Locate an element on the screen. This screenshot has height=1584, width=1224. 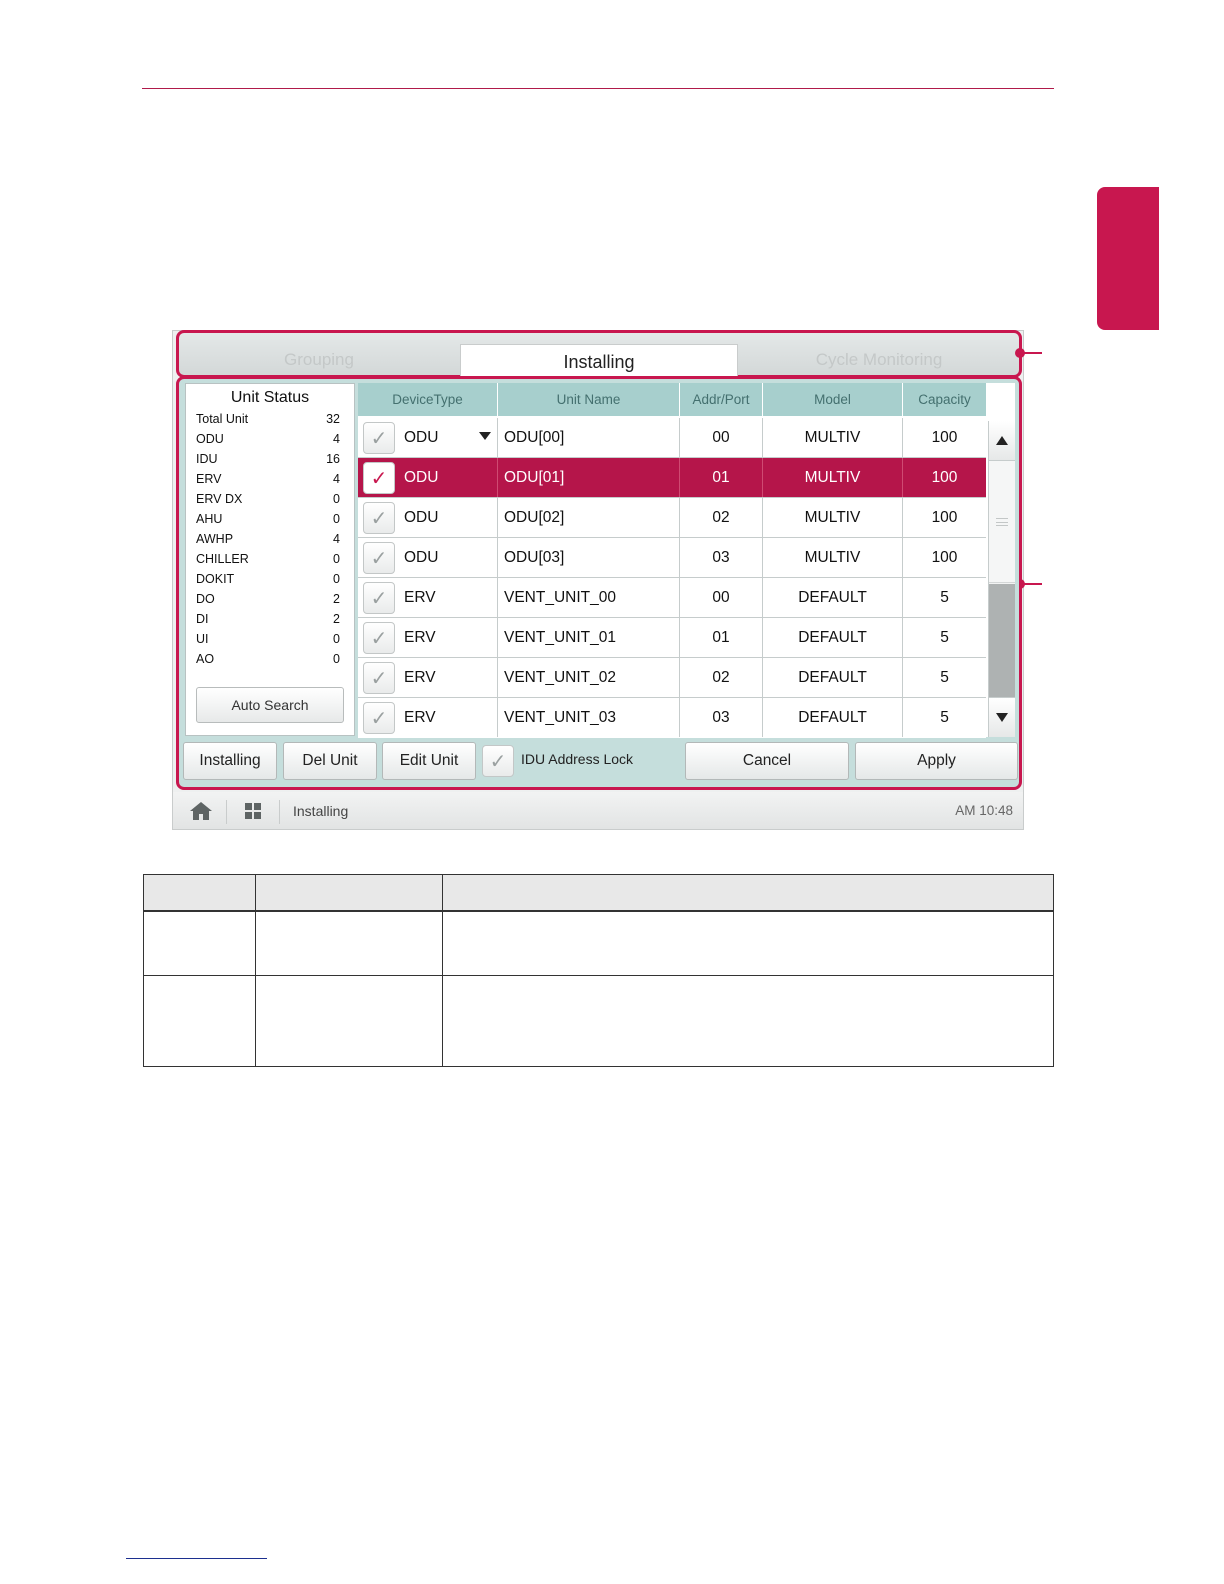
del-unit-button: Del Unit is located at coordinates (330, 761).